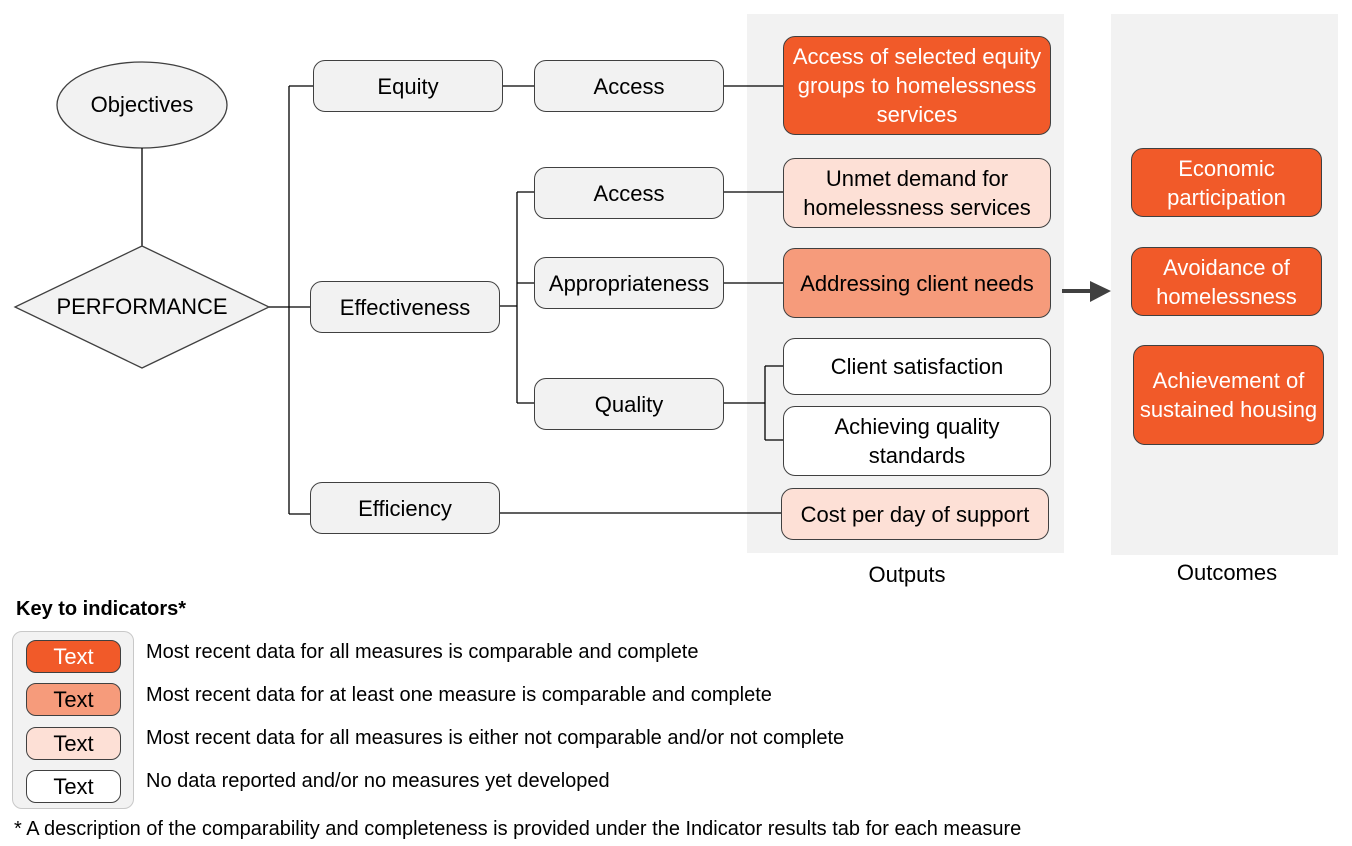 The width and height of the screenshot is (1352, 846). I want to click on node-effectiveness-label: Effectiveness, so click(405, 307).